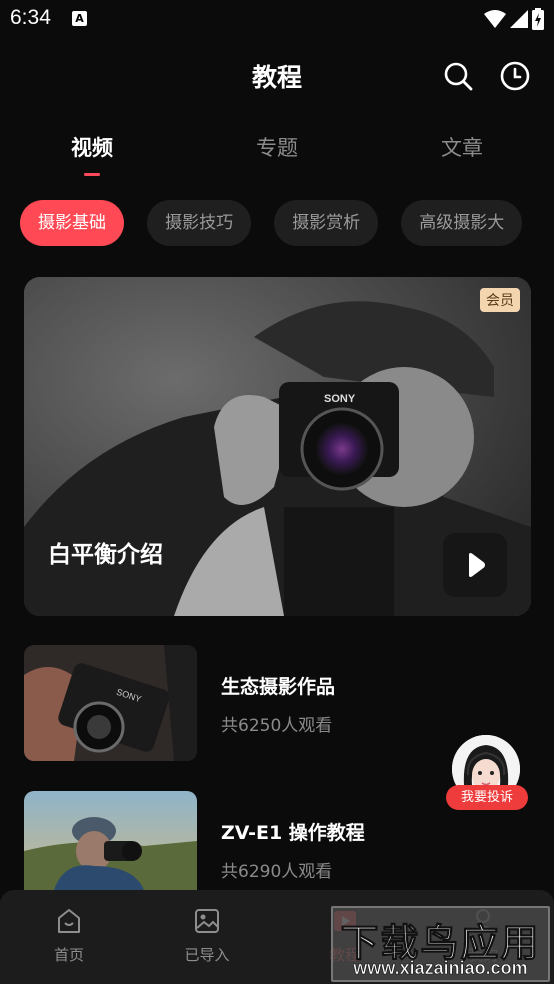 This screenshot has height=984, width=554. I want to click on nav-imported: 已导入, so click(207, 935).